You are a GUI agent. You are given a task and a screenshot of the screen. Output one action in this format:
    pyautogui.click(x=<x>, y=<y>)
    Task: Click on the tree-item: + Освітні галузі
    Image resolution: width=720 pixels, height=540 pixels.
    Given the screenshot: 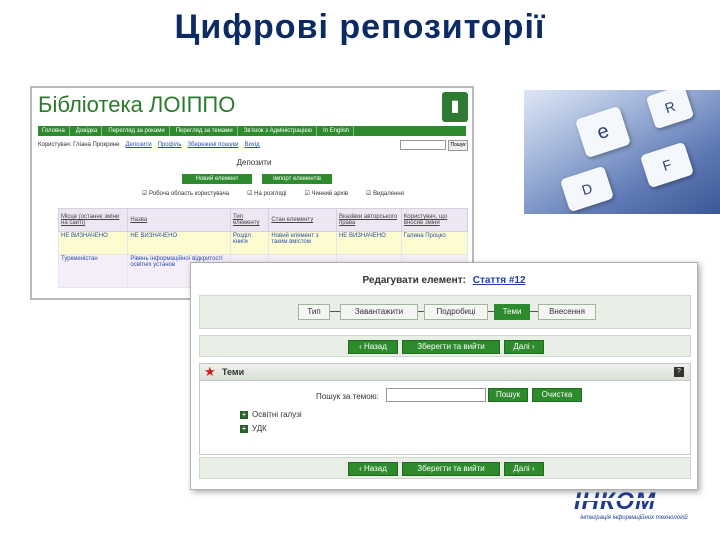 What is the action you would take?
    pyautogui.click(x=271, y=414)
    